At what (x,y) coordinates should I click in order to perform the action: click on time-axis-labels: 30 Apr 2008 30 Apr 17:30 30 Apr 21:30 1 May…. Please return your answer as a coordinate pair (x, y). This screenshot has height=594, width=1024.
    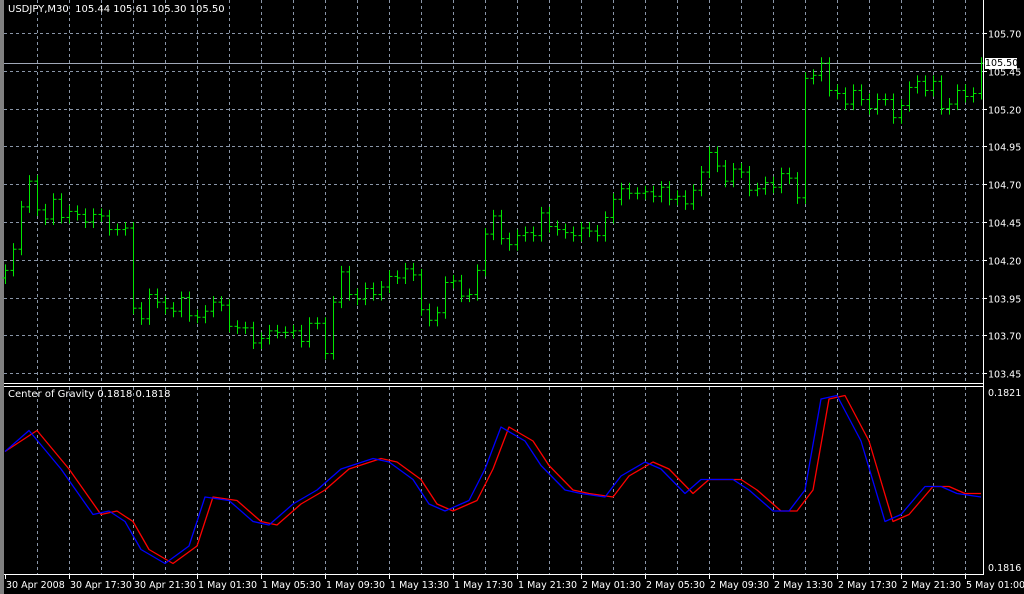
    Looking at the image, I should click on (514, 583).